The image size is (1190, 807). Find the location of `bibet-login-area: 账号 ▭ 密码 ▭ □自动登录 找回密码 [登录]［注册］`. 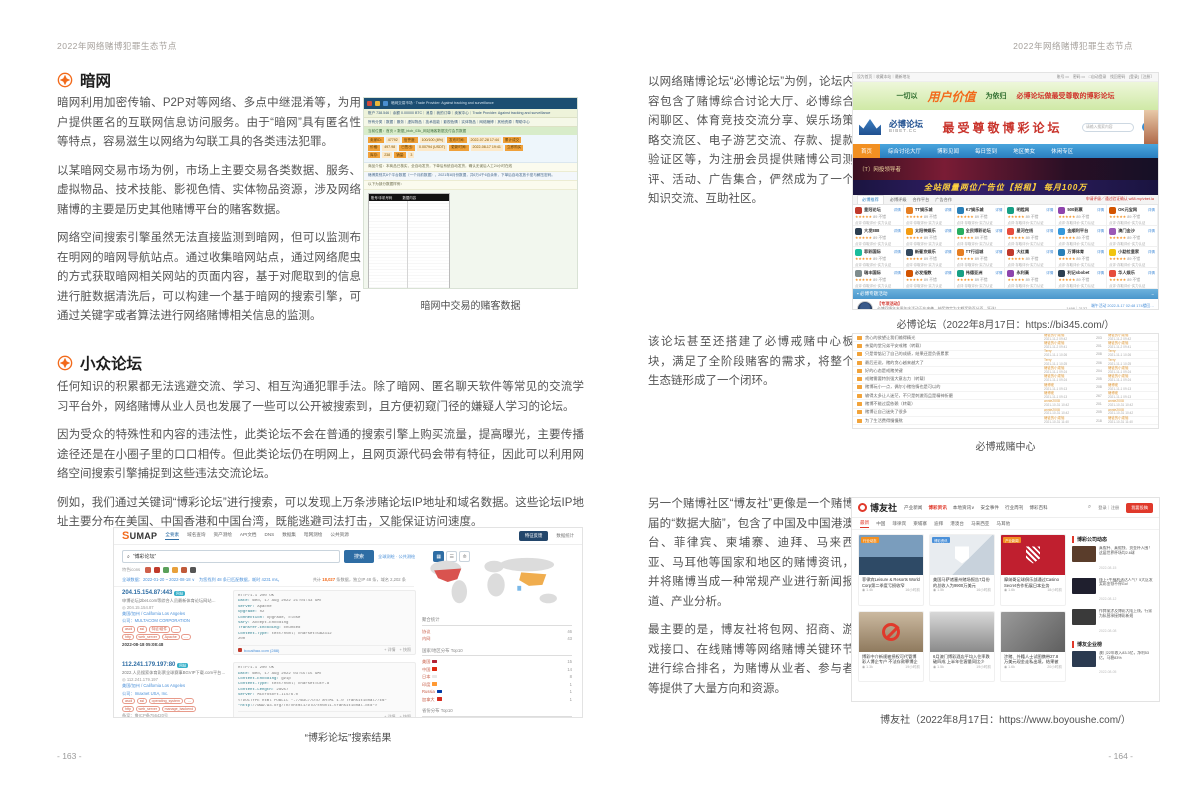

bibet-login-area: 账号 ▭ 密码 ▭ □自动登录 找回密码 [登录]［注册］ is located at coordinates (1105, 77).